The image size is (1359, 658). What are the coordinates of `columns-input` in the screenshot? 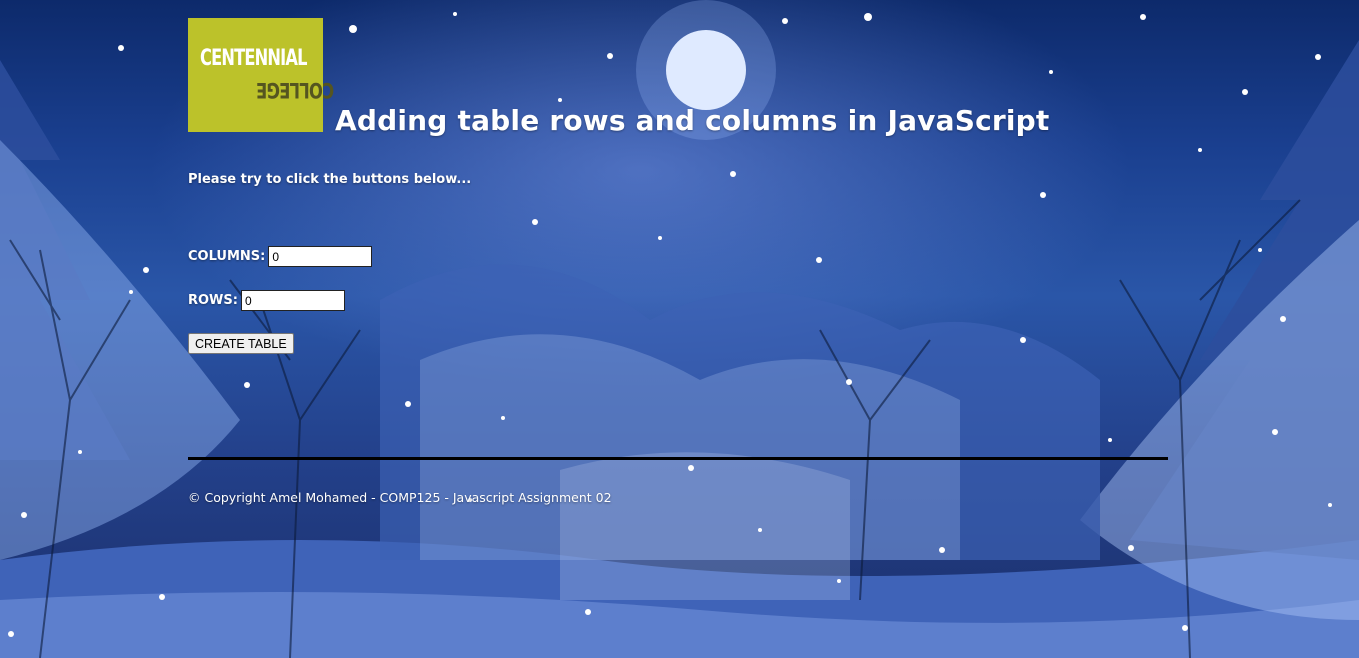 It's located at (320, 256).